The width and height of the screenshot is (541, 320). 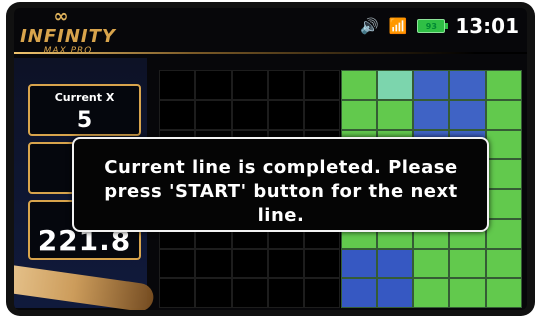 I want to click on volume-icon: 🔊, so click(x=369, y=25).